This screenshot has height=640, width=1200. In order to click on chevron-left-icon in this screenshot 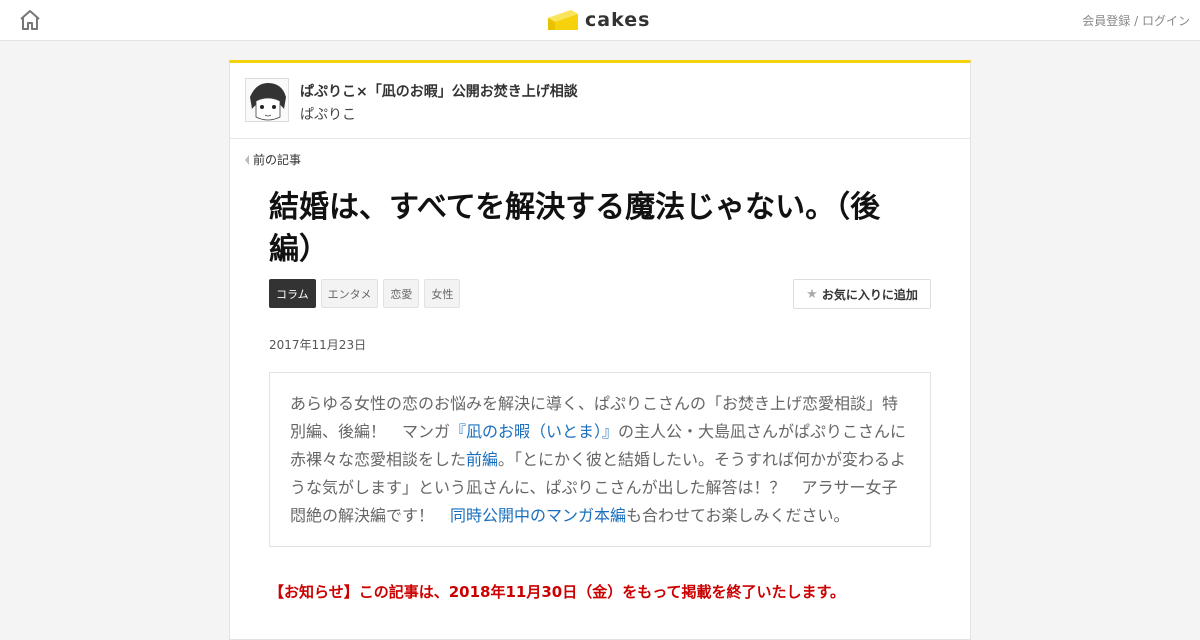, I will do `click(247, 159)`.